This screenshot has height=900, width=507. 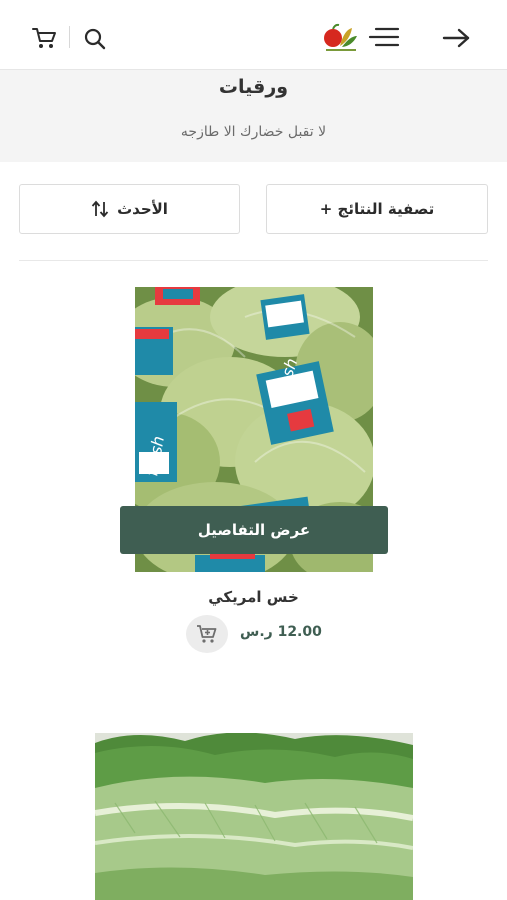 I want to click on arrow-right-icon, so click(x=456, y=38).